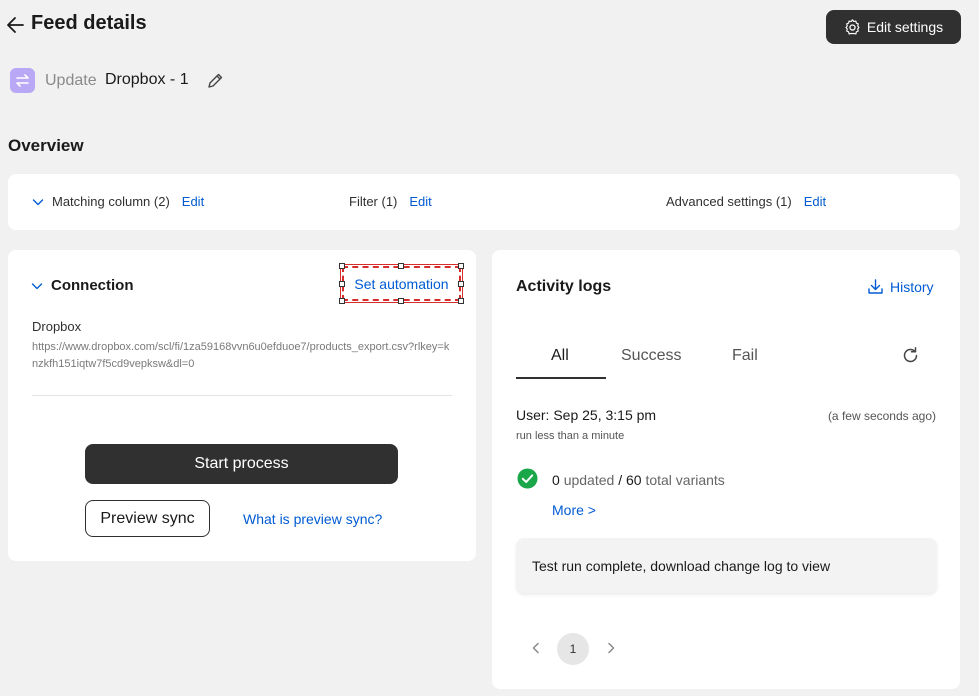  What do you see at coordinates (651, 356) in the screenshot?
I see `tab-success: Success` at bounding box center [651, 356].